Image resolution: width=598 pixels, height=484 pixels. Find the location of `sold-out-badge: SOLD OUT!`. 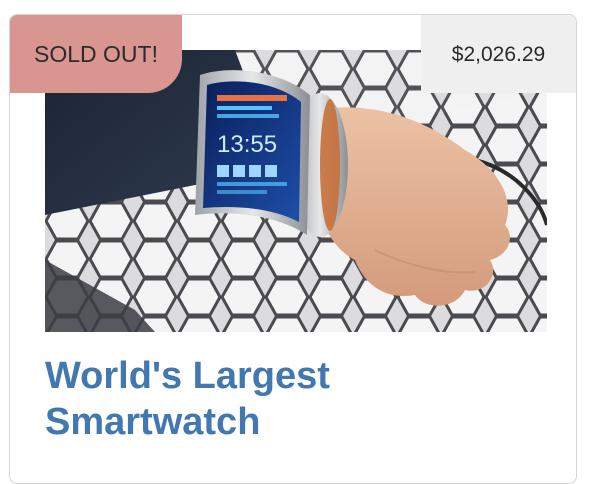

sold-out-badge: SOLD OUT! is located at coordinates (96, 54).